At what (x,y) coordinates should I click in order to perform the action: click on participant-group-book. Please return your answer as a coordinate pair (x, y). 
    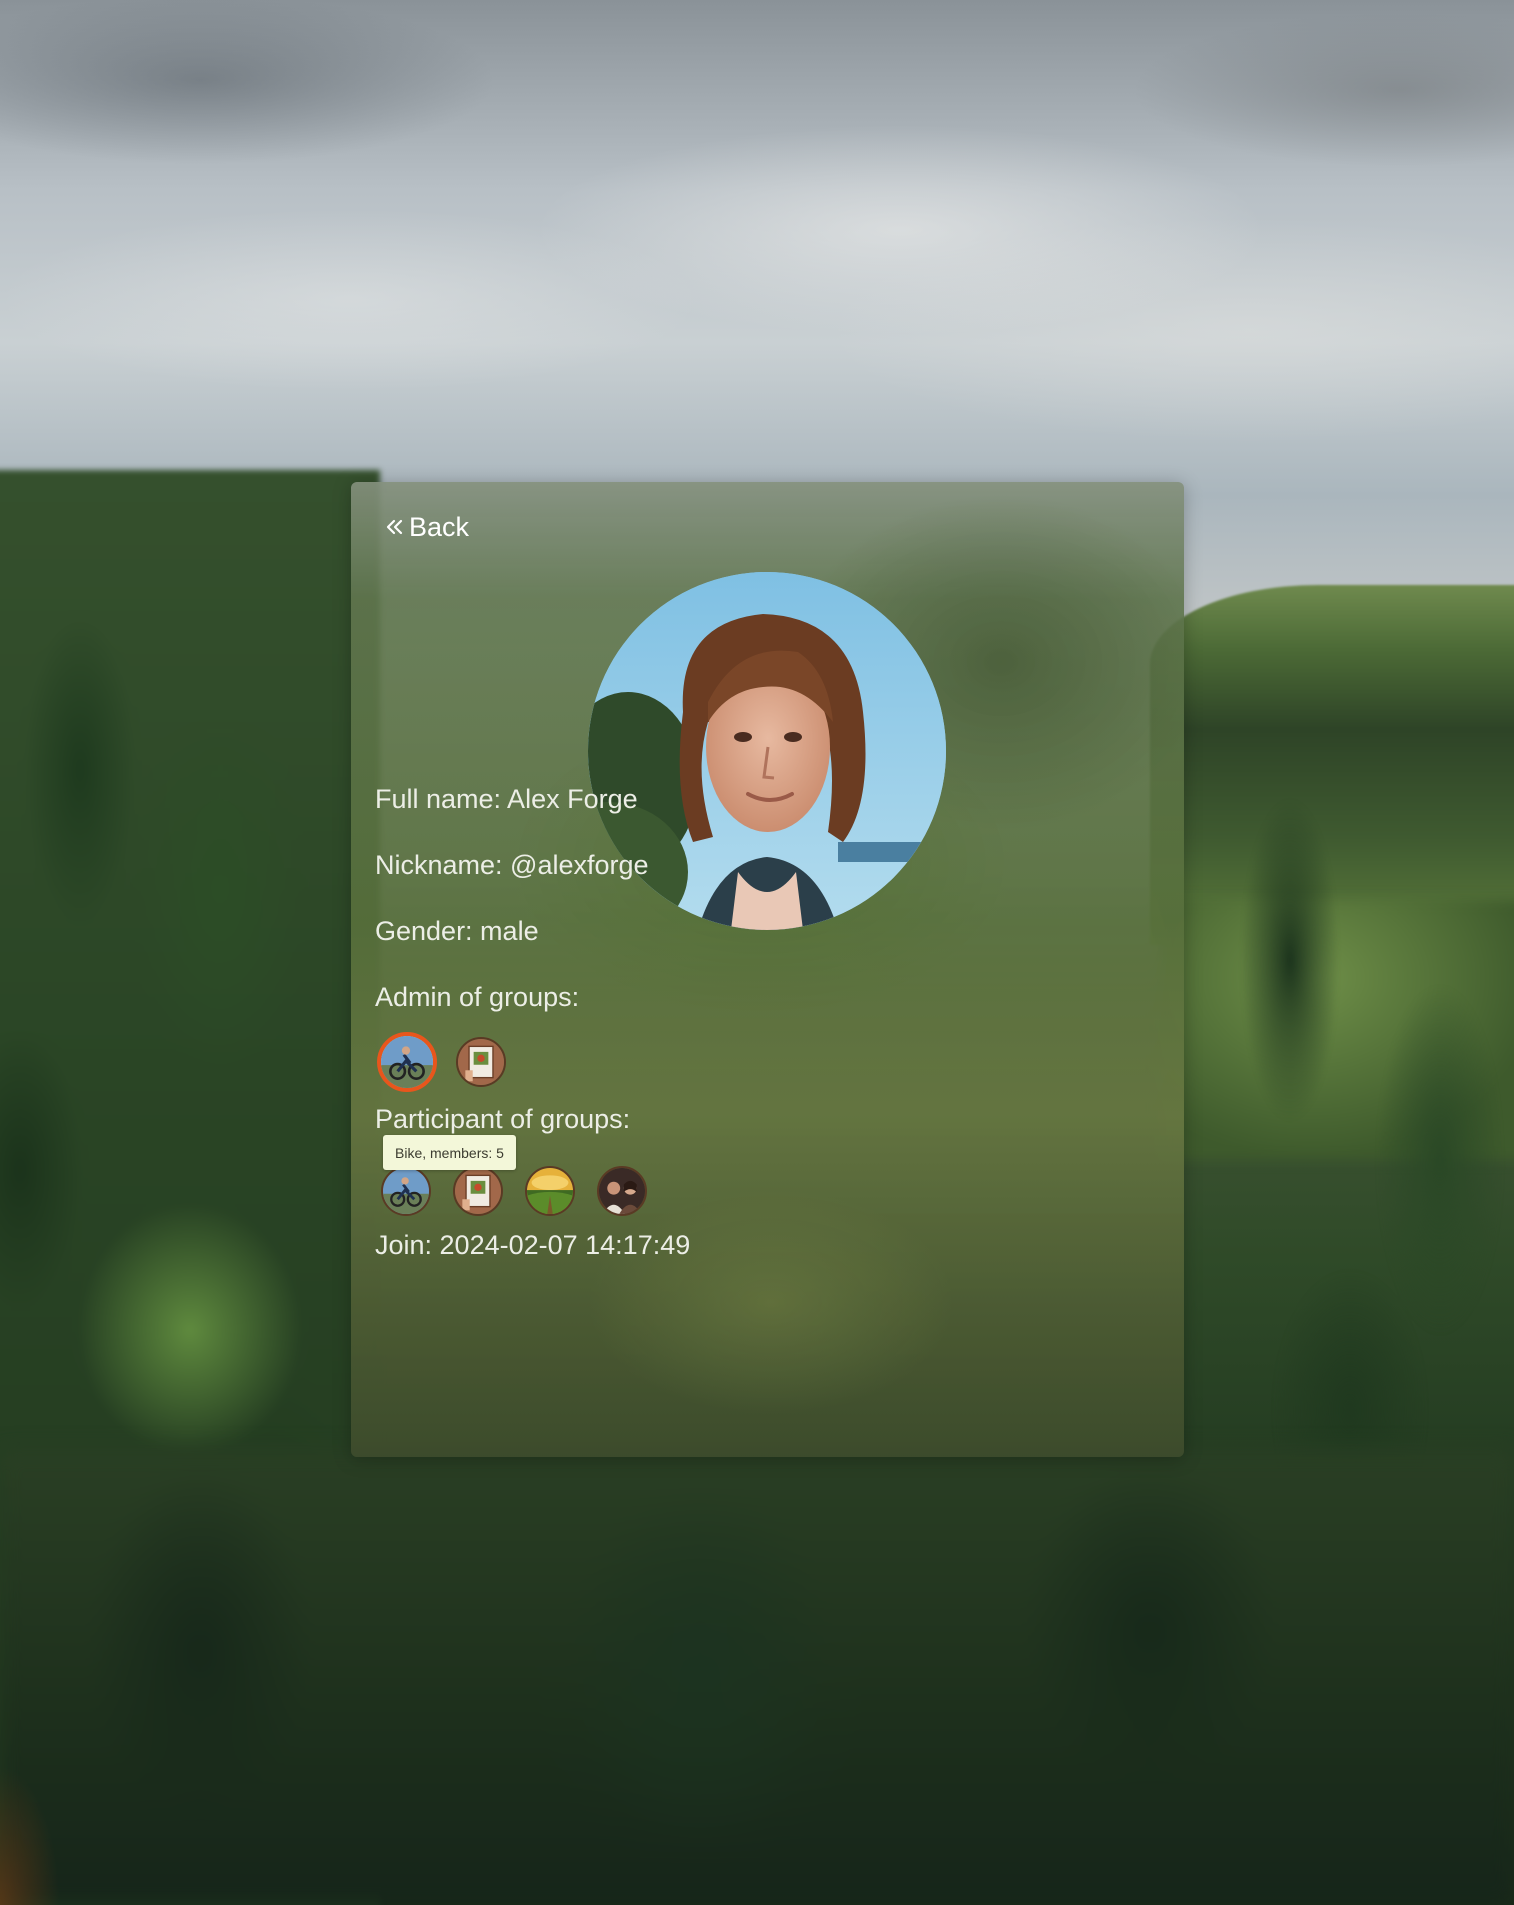
    Looking at the image, I should click on (478, 1191).